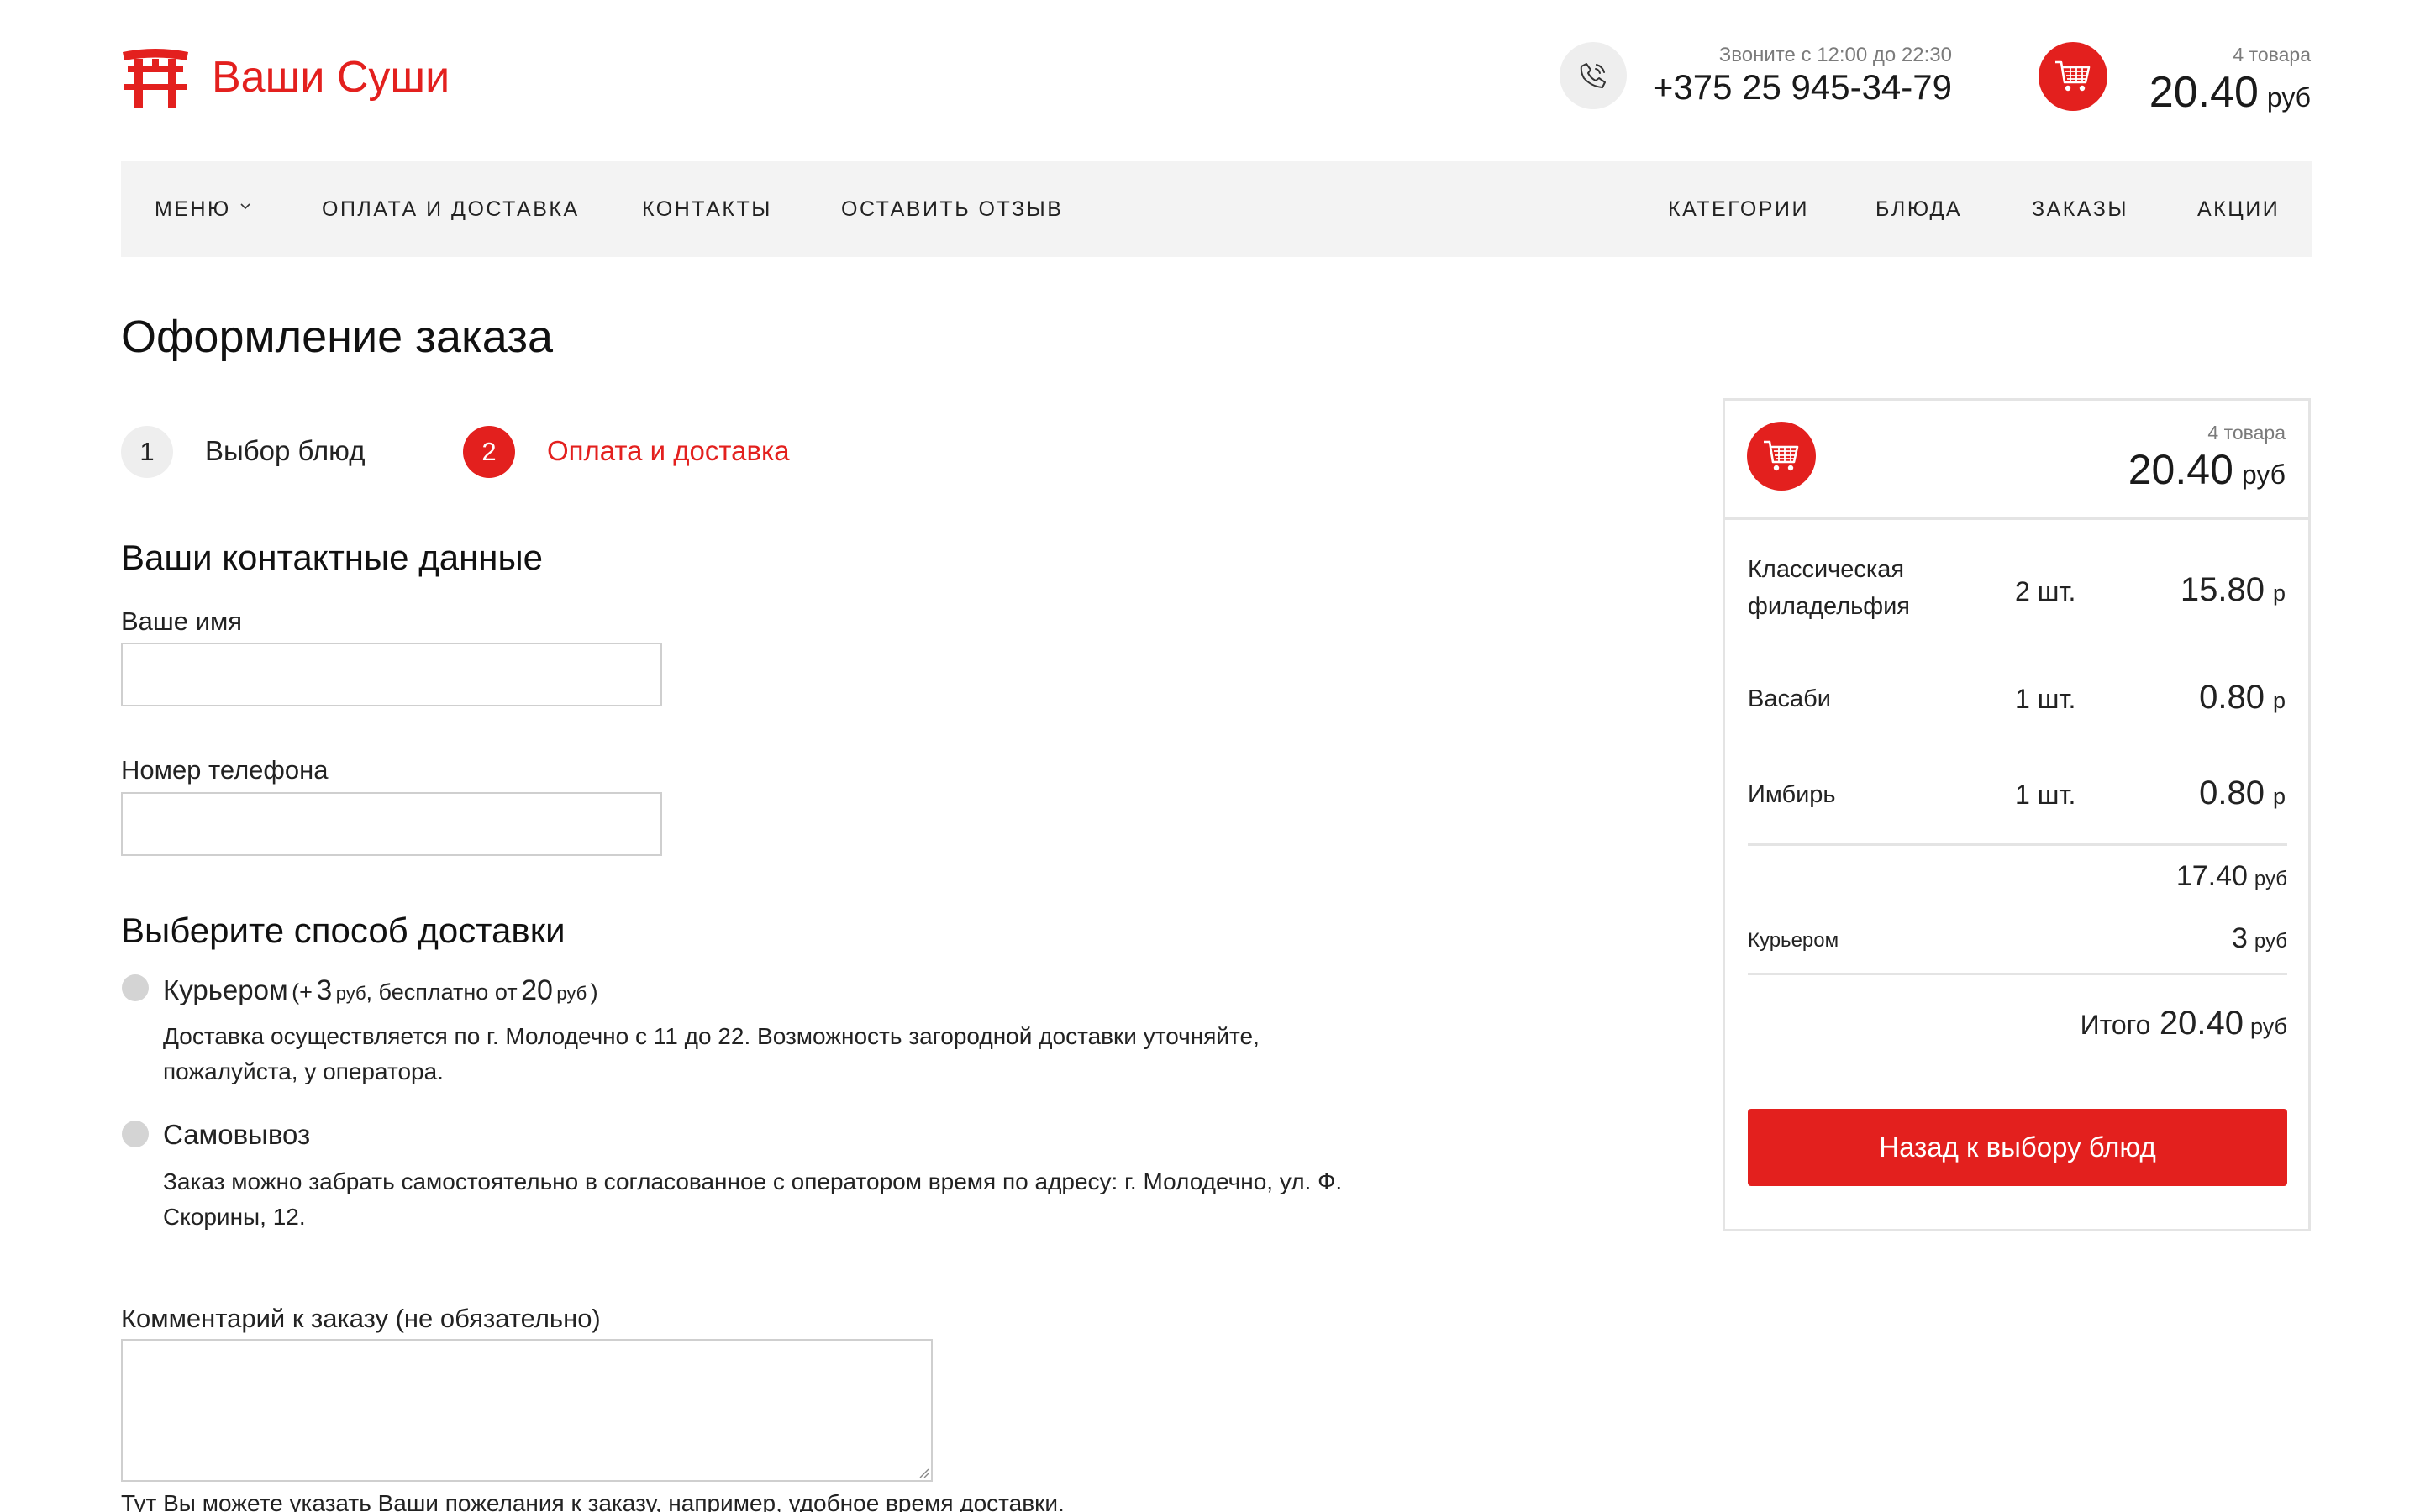 The width and height of the screenshot is (2420, 1512). I want to click on courier-free-text: , бесплатно от, so click(442, 992).